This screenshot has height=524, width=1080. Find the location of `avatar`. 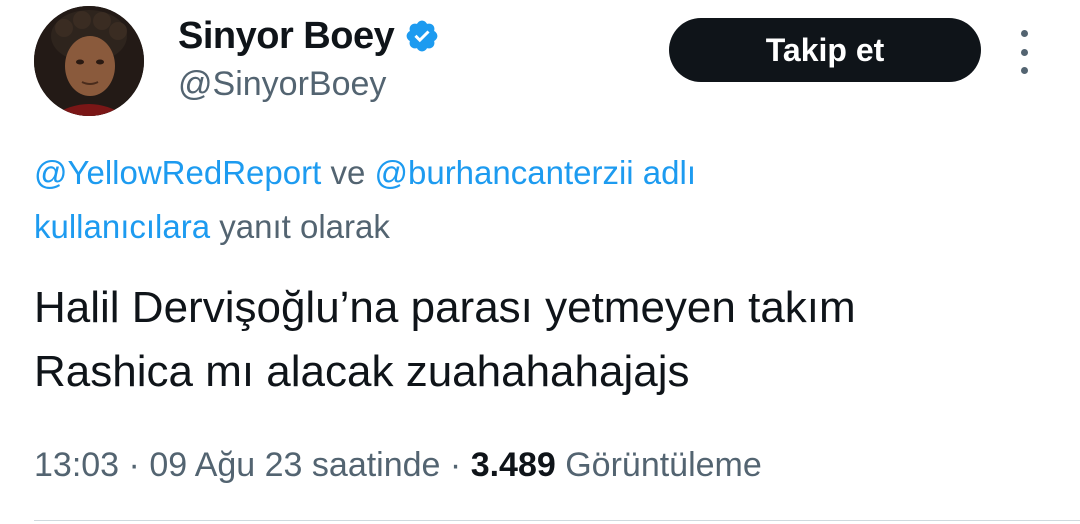

avatar is located at coordinates (89, 61).